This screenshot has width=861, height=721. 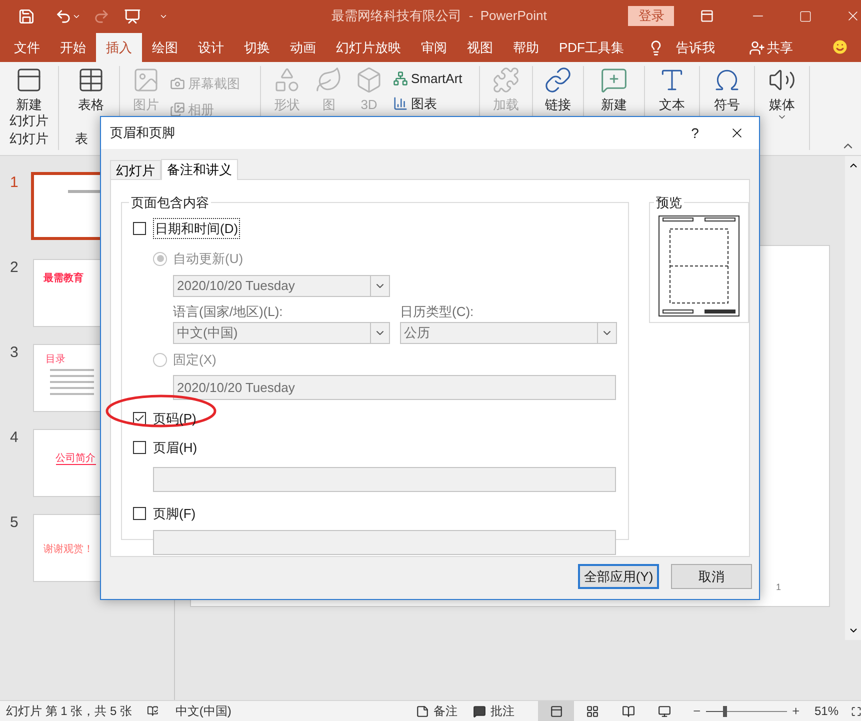 I want to click on radio-label: 固定(X), so click(x=194, y=360).